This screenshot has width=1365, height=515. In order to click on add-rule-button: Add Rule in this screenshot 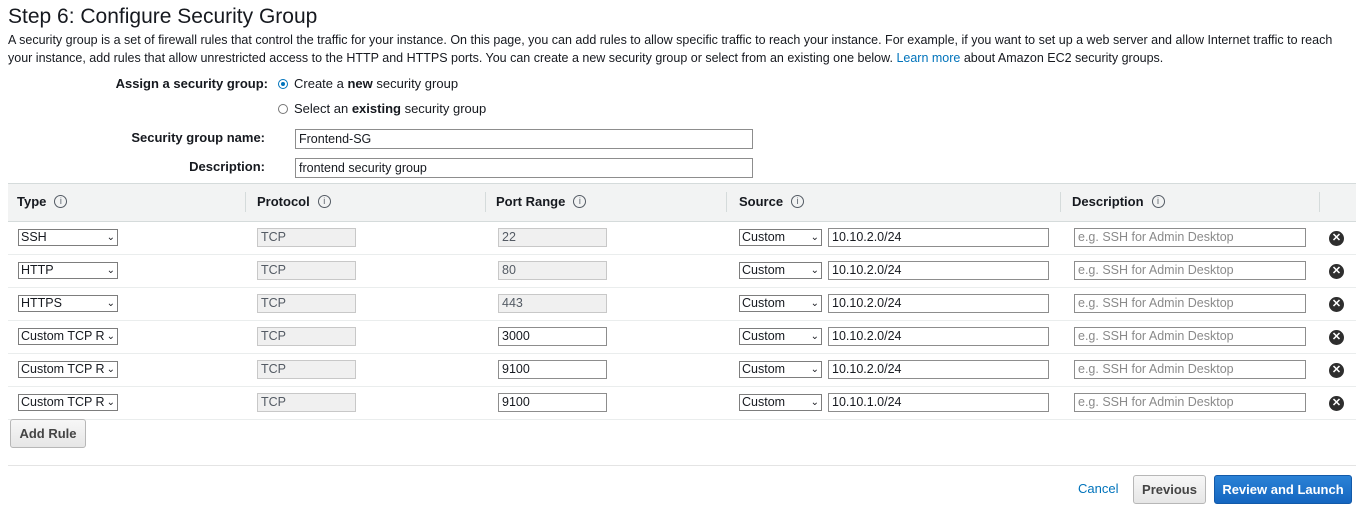, I will do `click(48, 433)`.